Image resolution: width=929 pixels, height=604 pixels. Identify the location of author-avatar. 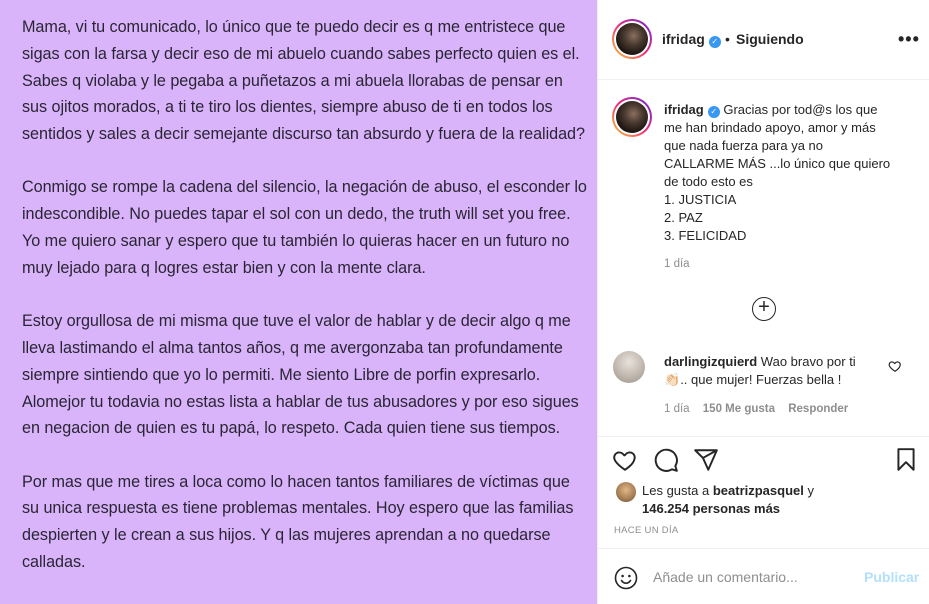
(632, 39).